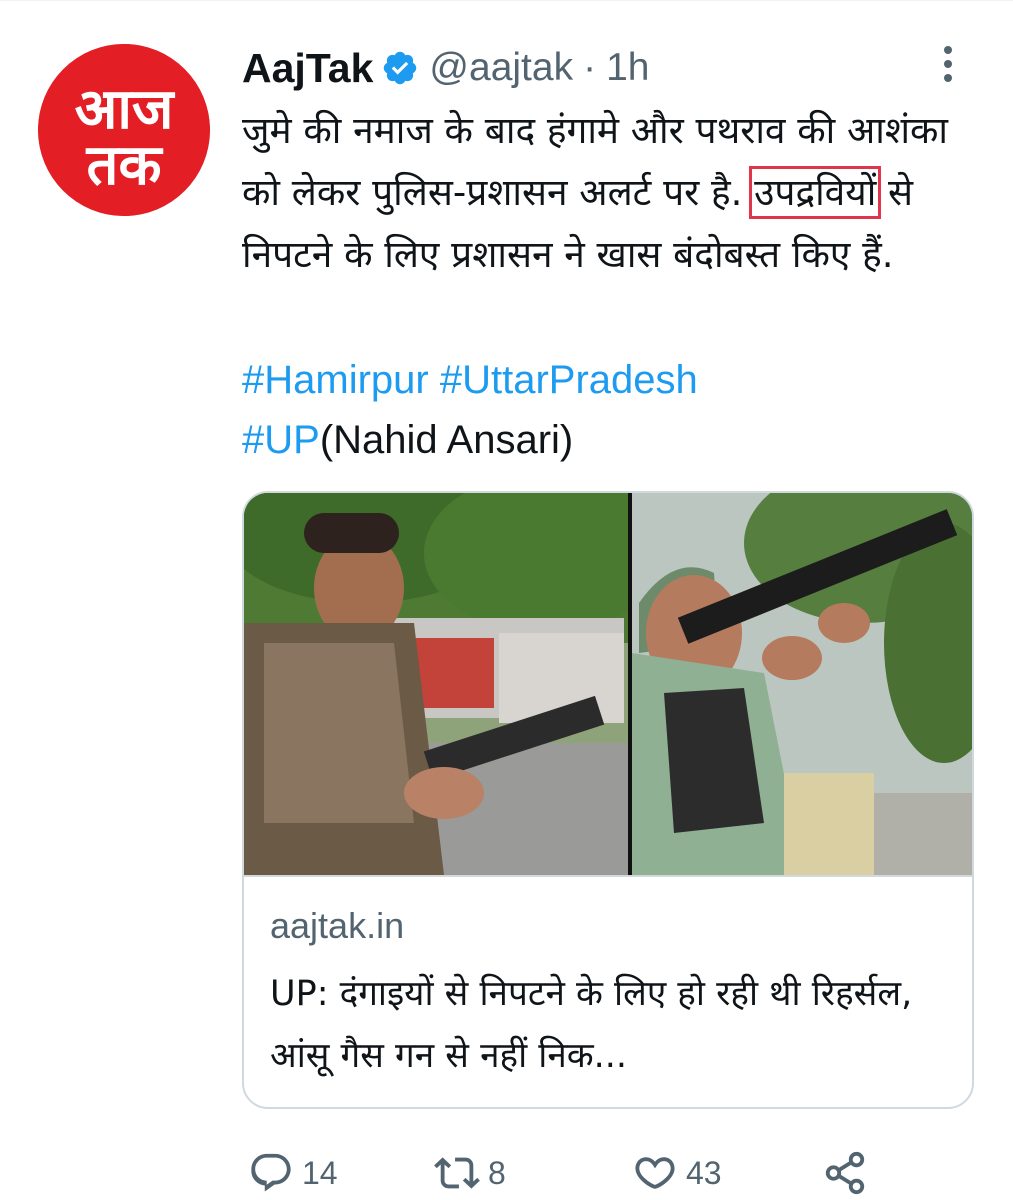  I want to click on card-domain: aajtak.in, so click(337, 925).